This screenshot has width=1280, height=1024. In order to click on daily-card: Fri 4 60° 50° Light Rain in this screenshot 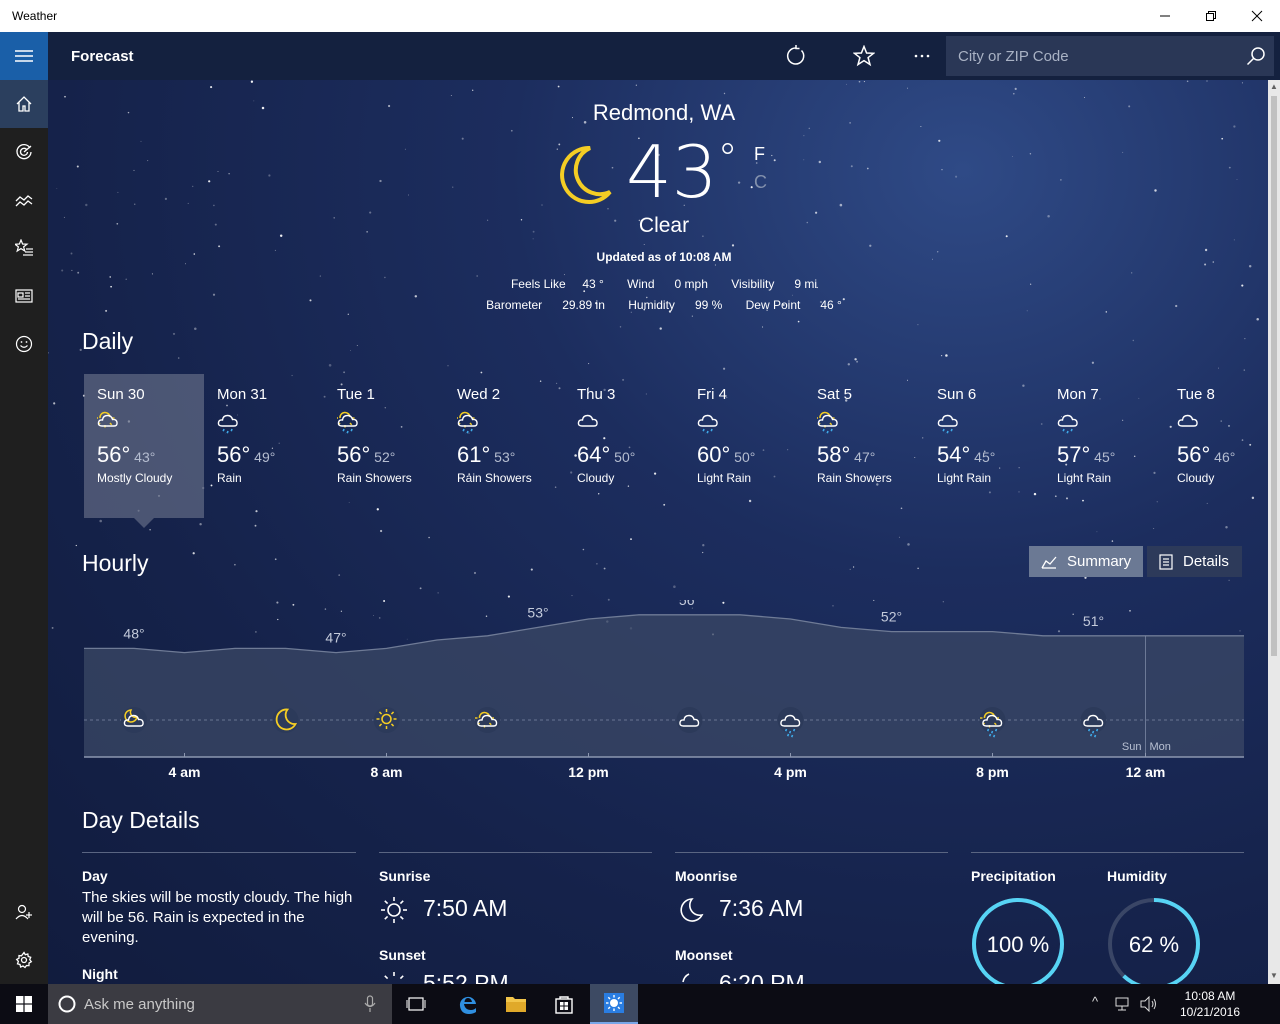, I will do `click(744, 446)`.